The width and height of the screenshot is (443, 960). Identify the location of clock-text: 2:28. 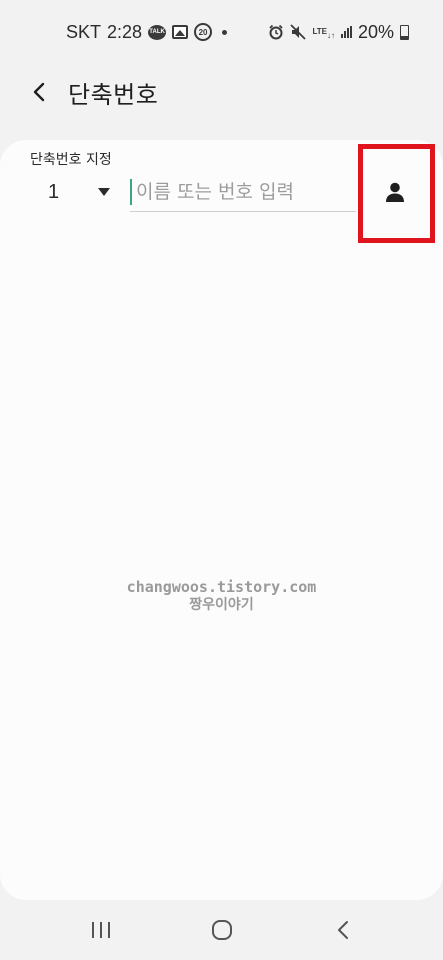
(125, 31).